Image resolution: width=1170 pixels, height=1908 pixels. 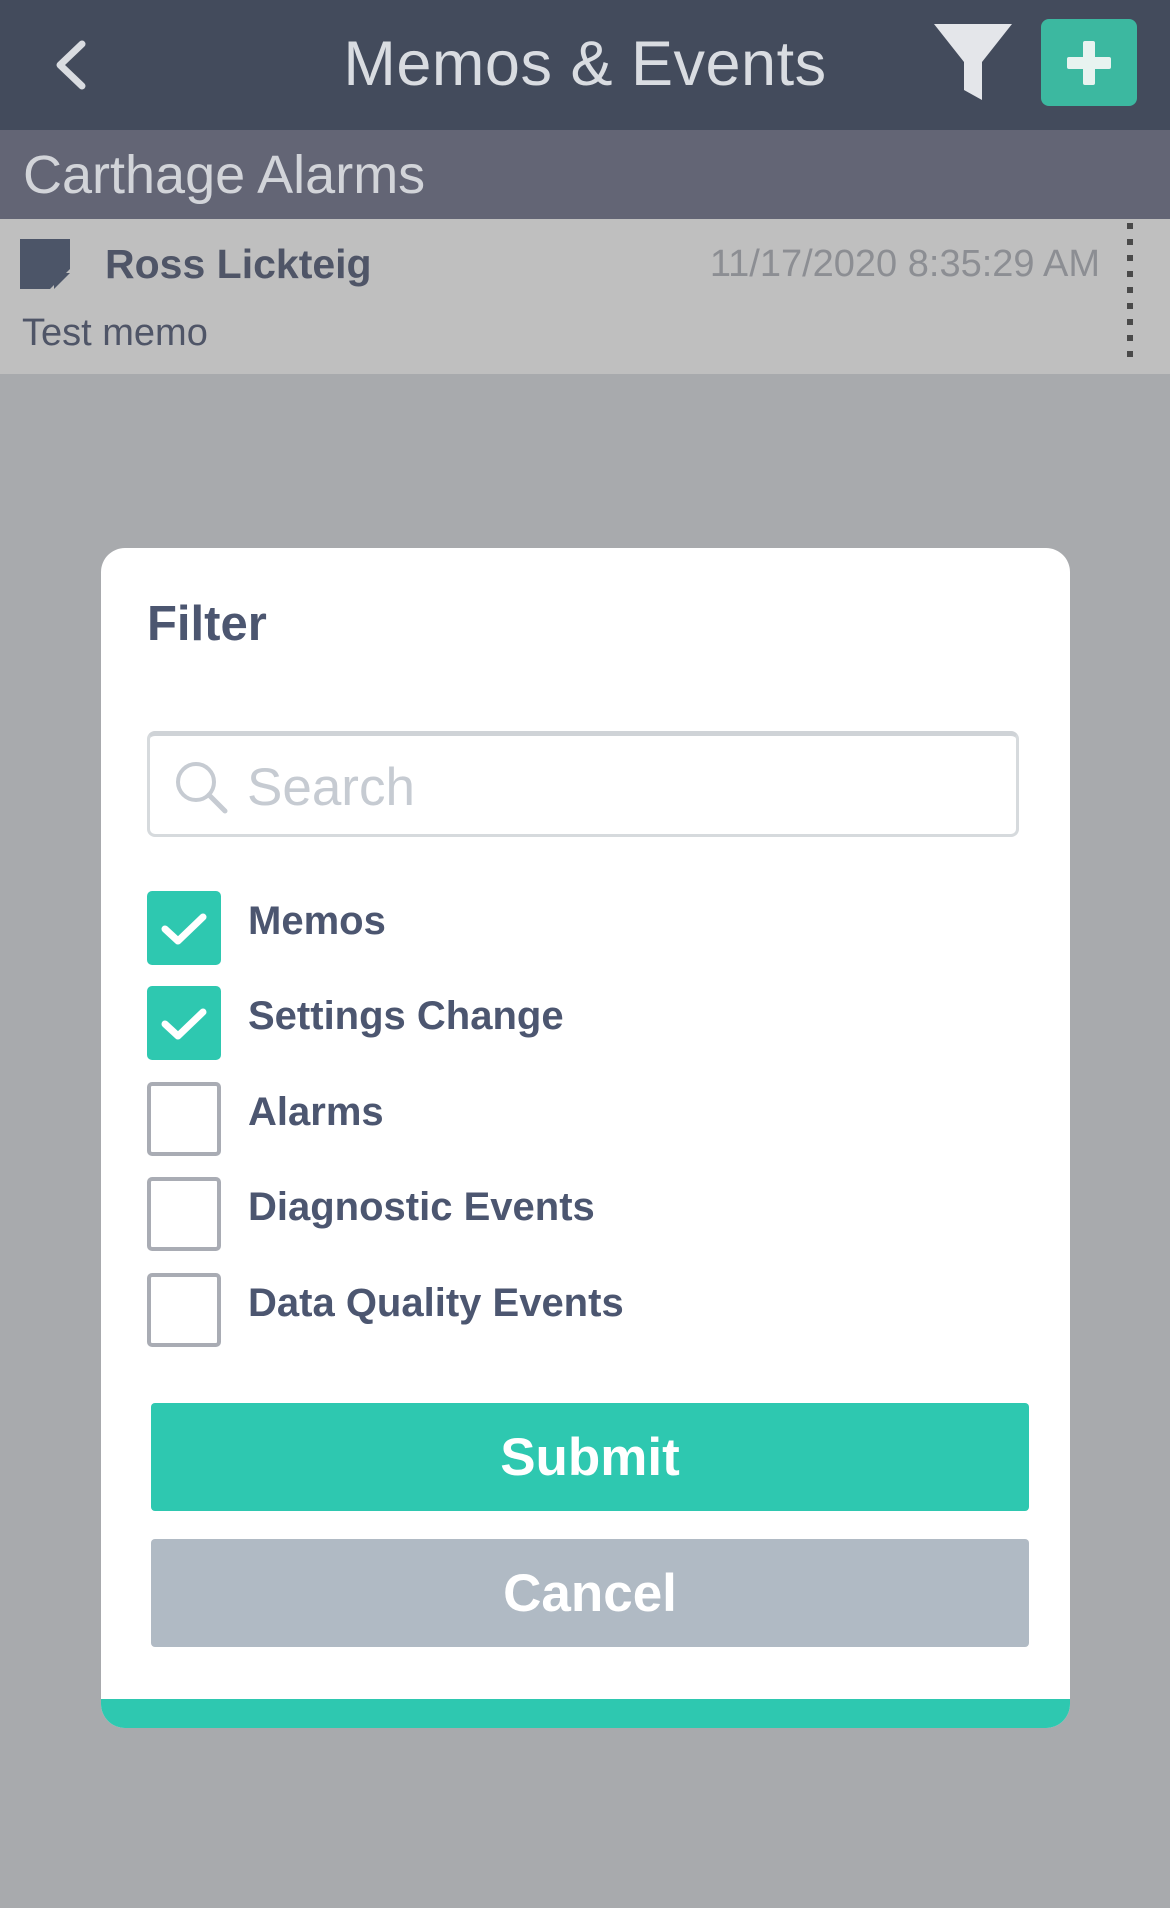 What do you see at coordinates (207, 624) in the screenshot?
I see `dialog-title: Filter` at bounding box center [207, 624].